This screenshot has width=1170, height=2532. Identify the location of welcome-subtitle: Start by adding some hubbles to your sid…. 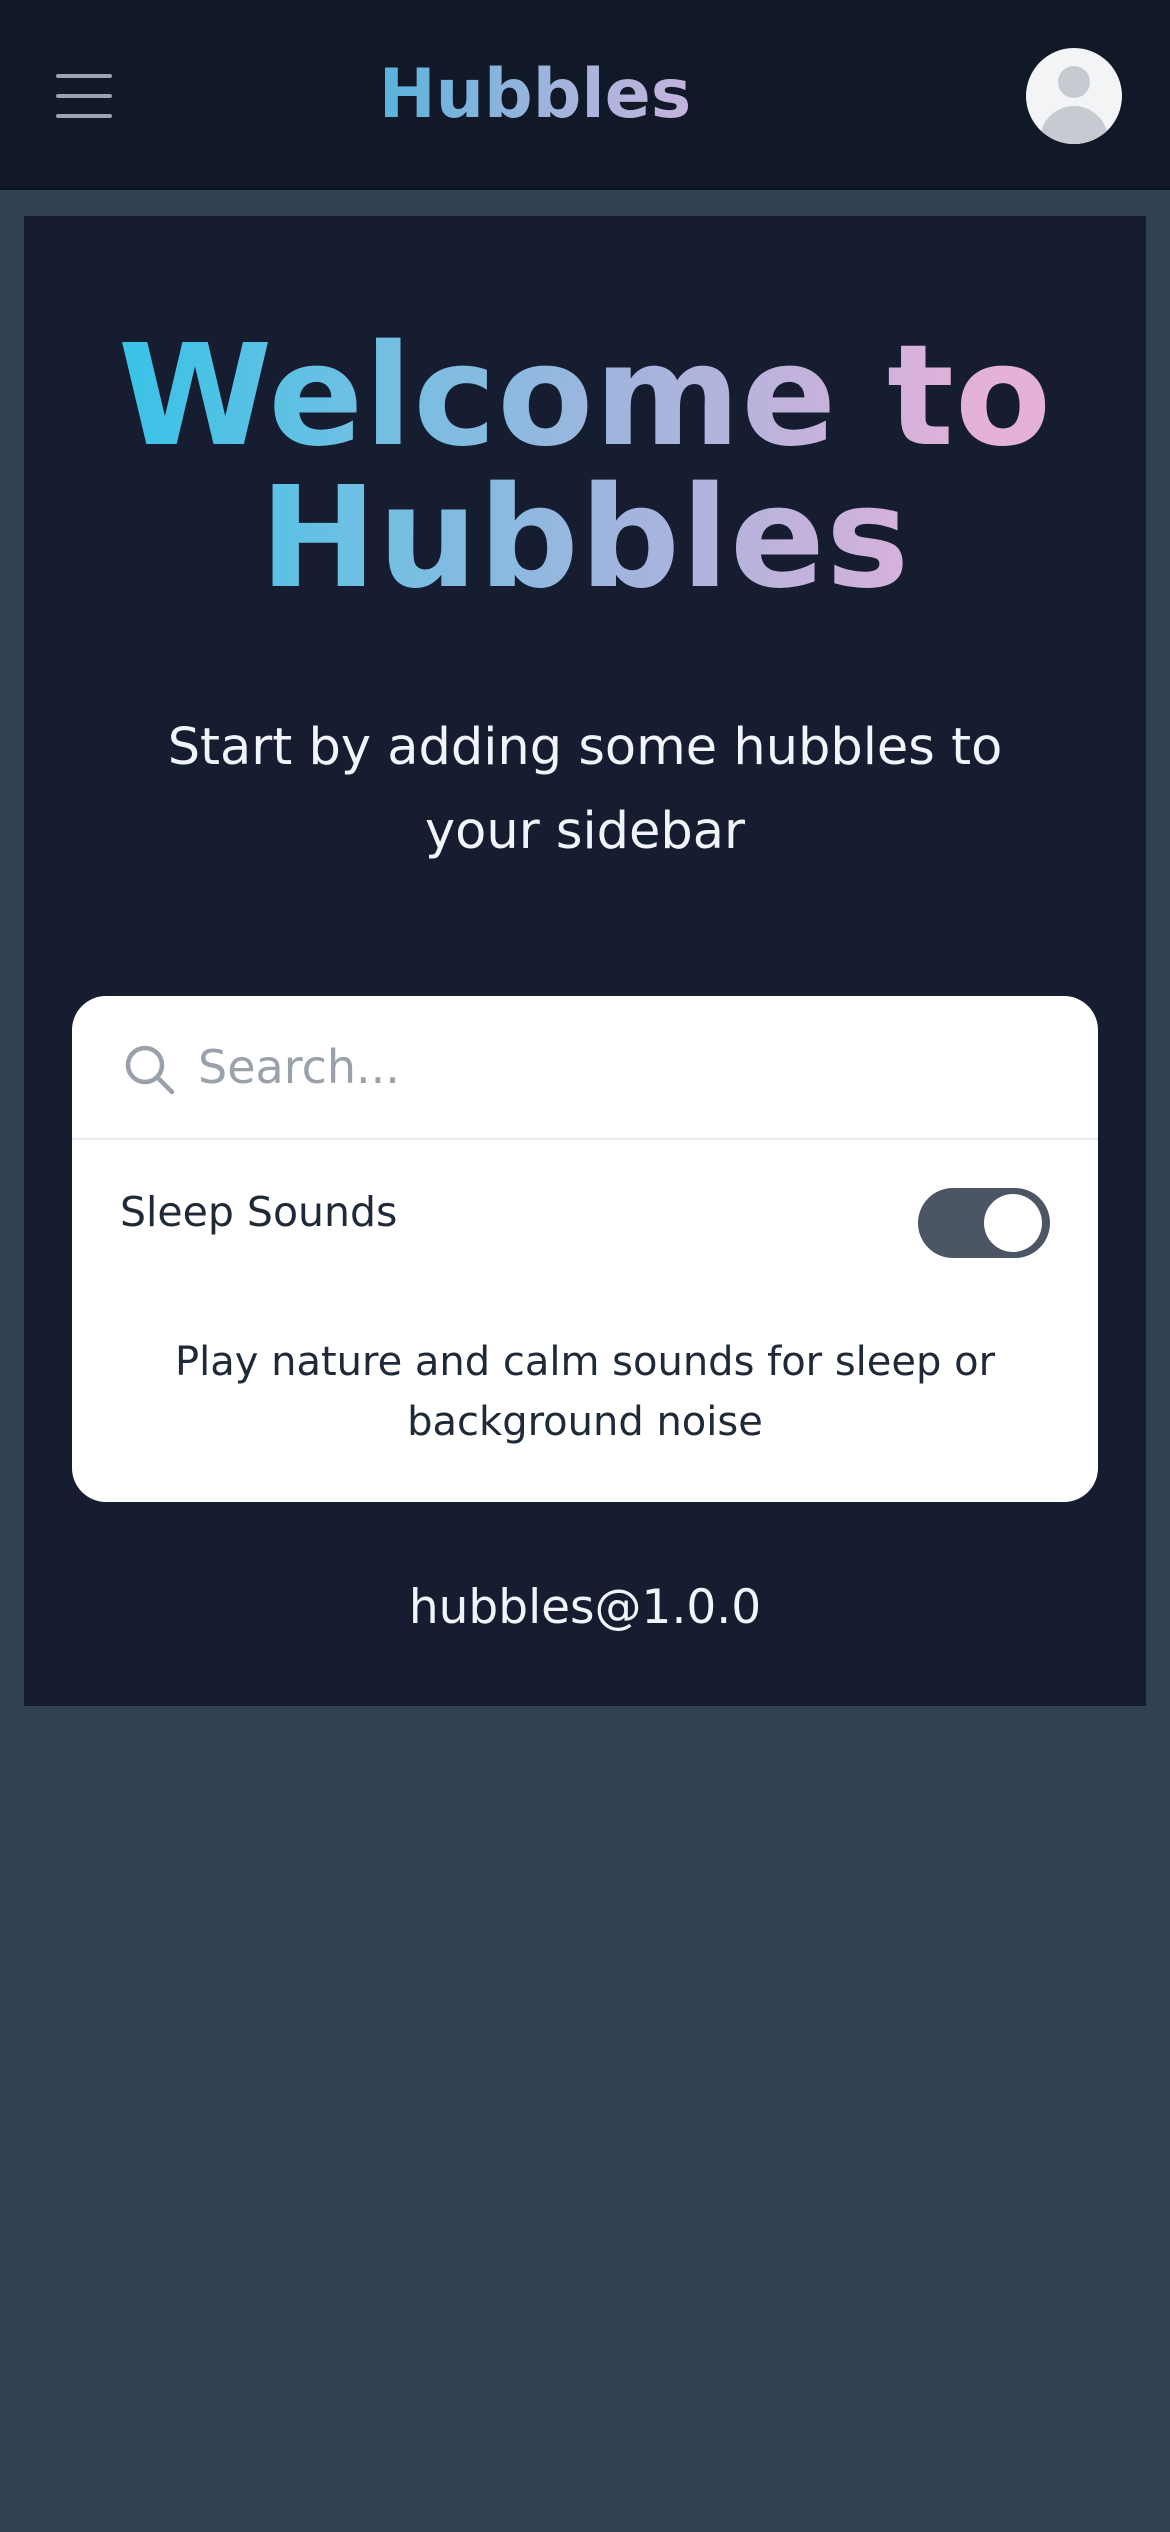
(585, 789).